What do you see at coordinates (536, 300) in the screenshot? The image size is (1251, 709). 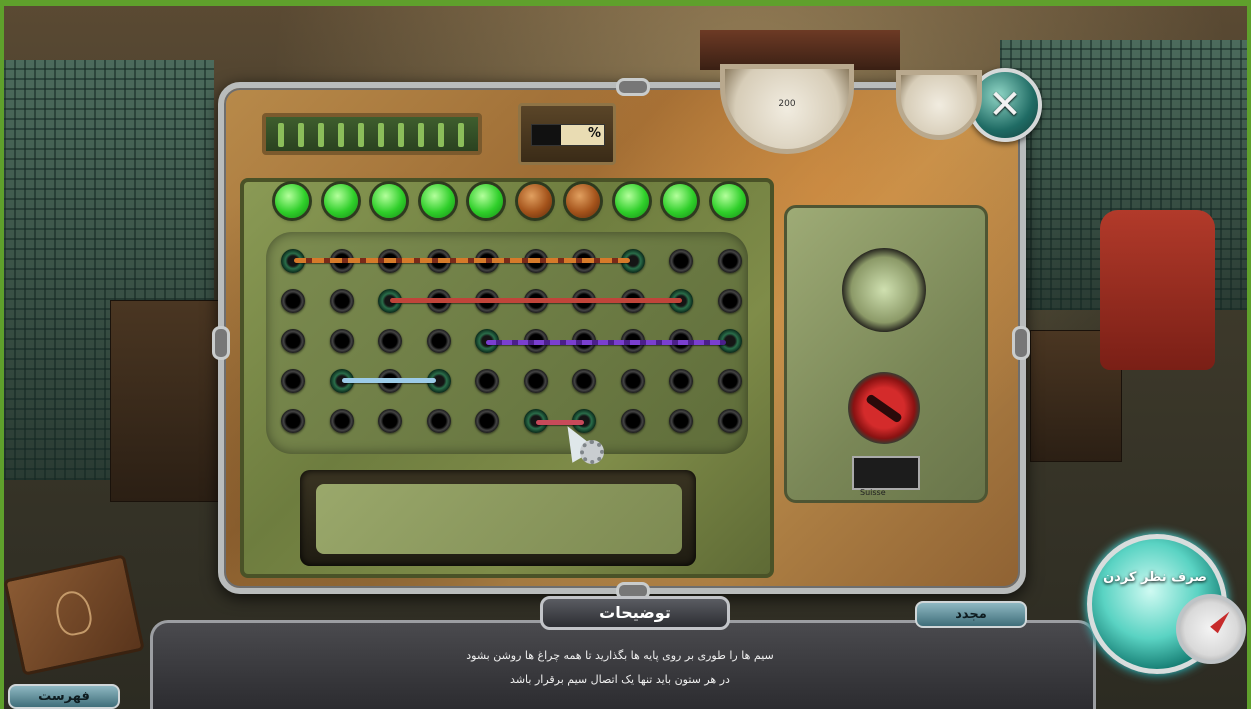 I see `wire-red` at bounding box center [536, 300].